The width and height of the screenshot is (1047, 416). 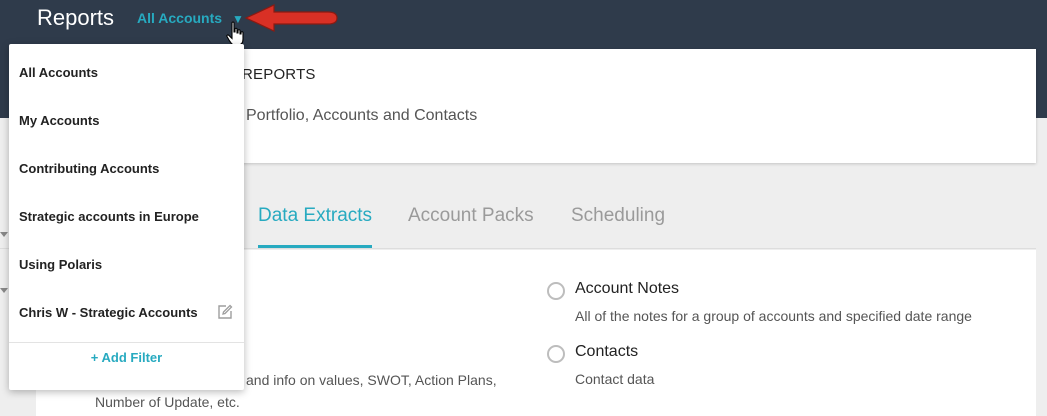 I want to click on tab-scheduling: Scheduling, so click(x=618, y=226).